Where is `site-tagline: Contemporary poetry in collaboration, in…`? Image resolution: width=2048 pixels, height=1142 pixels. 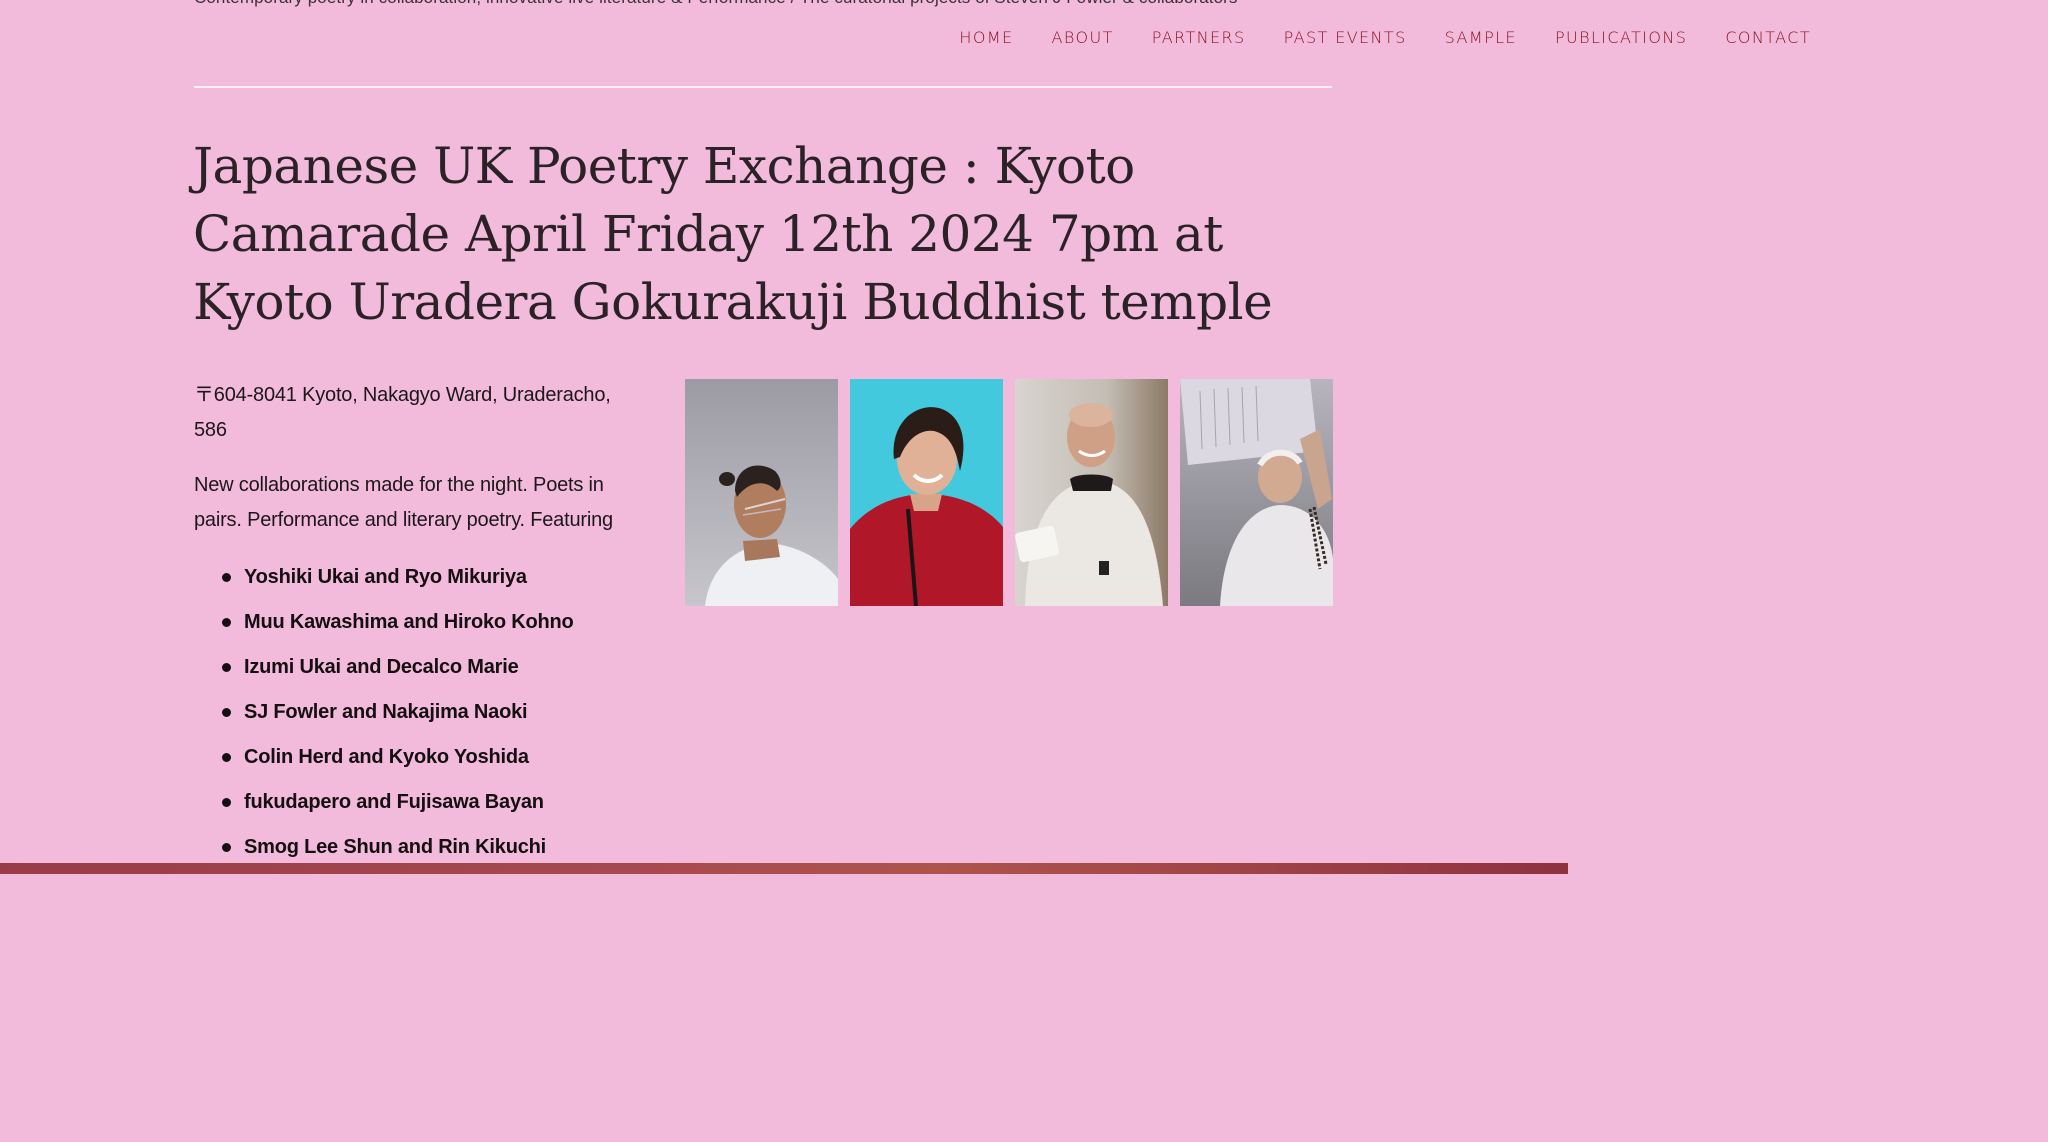
site-tagline: Contemporary poetry in collaboration, in… is located at coordinates (764, 4).